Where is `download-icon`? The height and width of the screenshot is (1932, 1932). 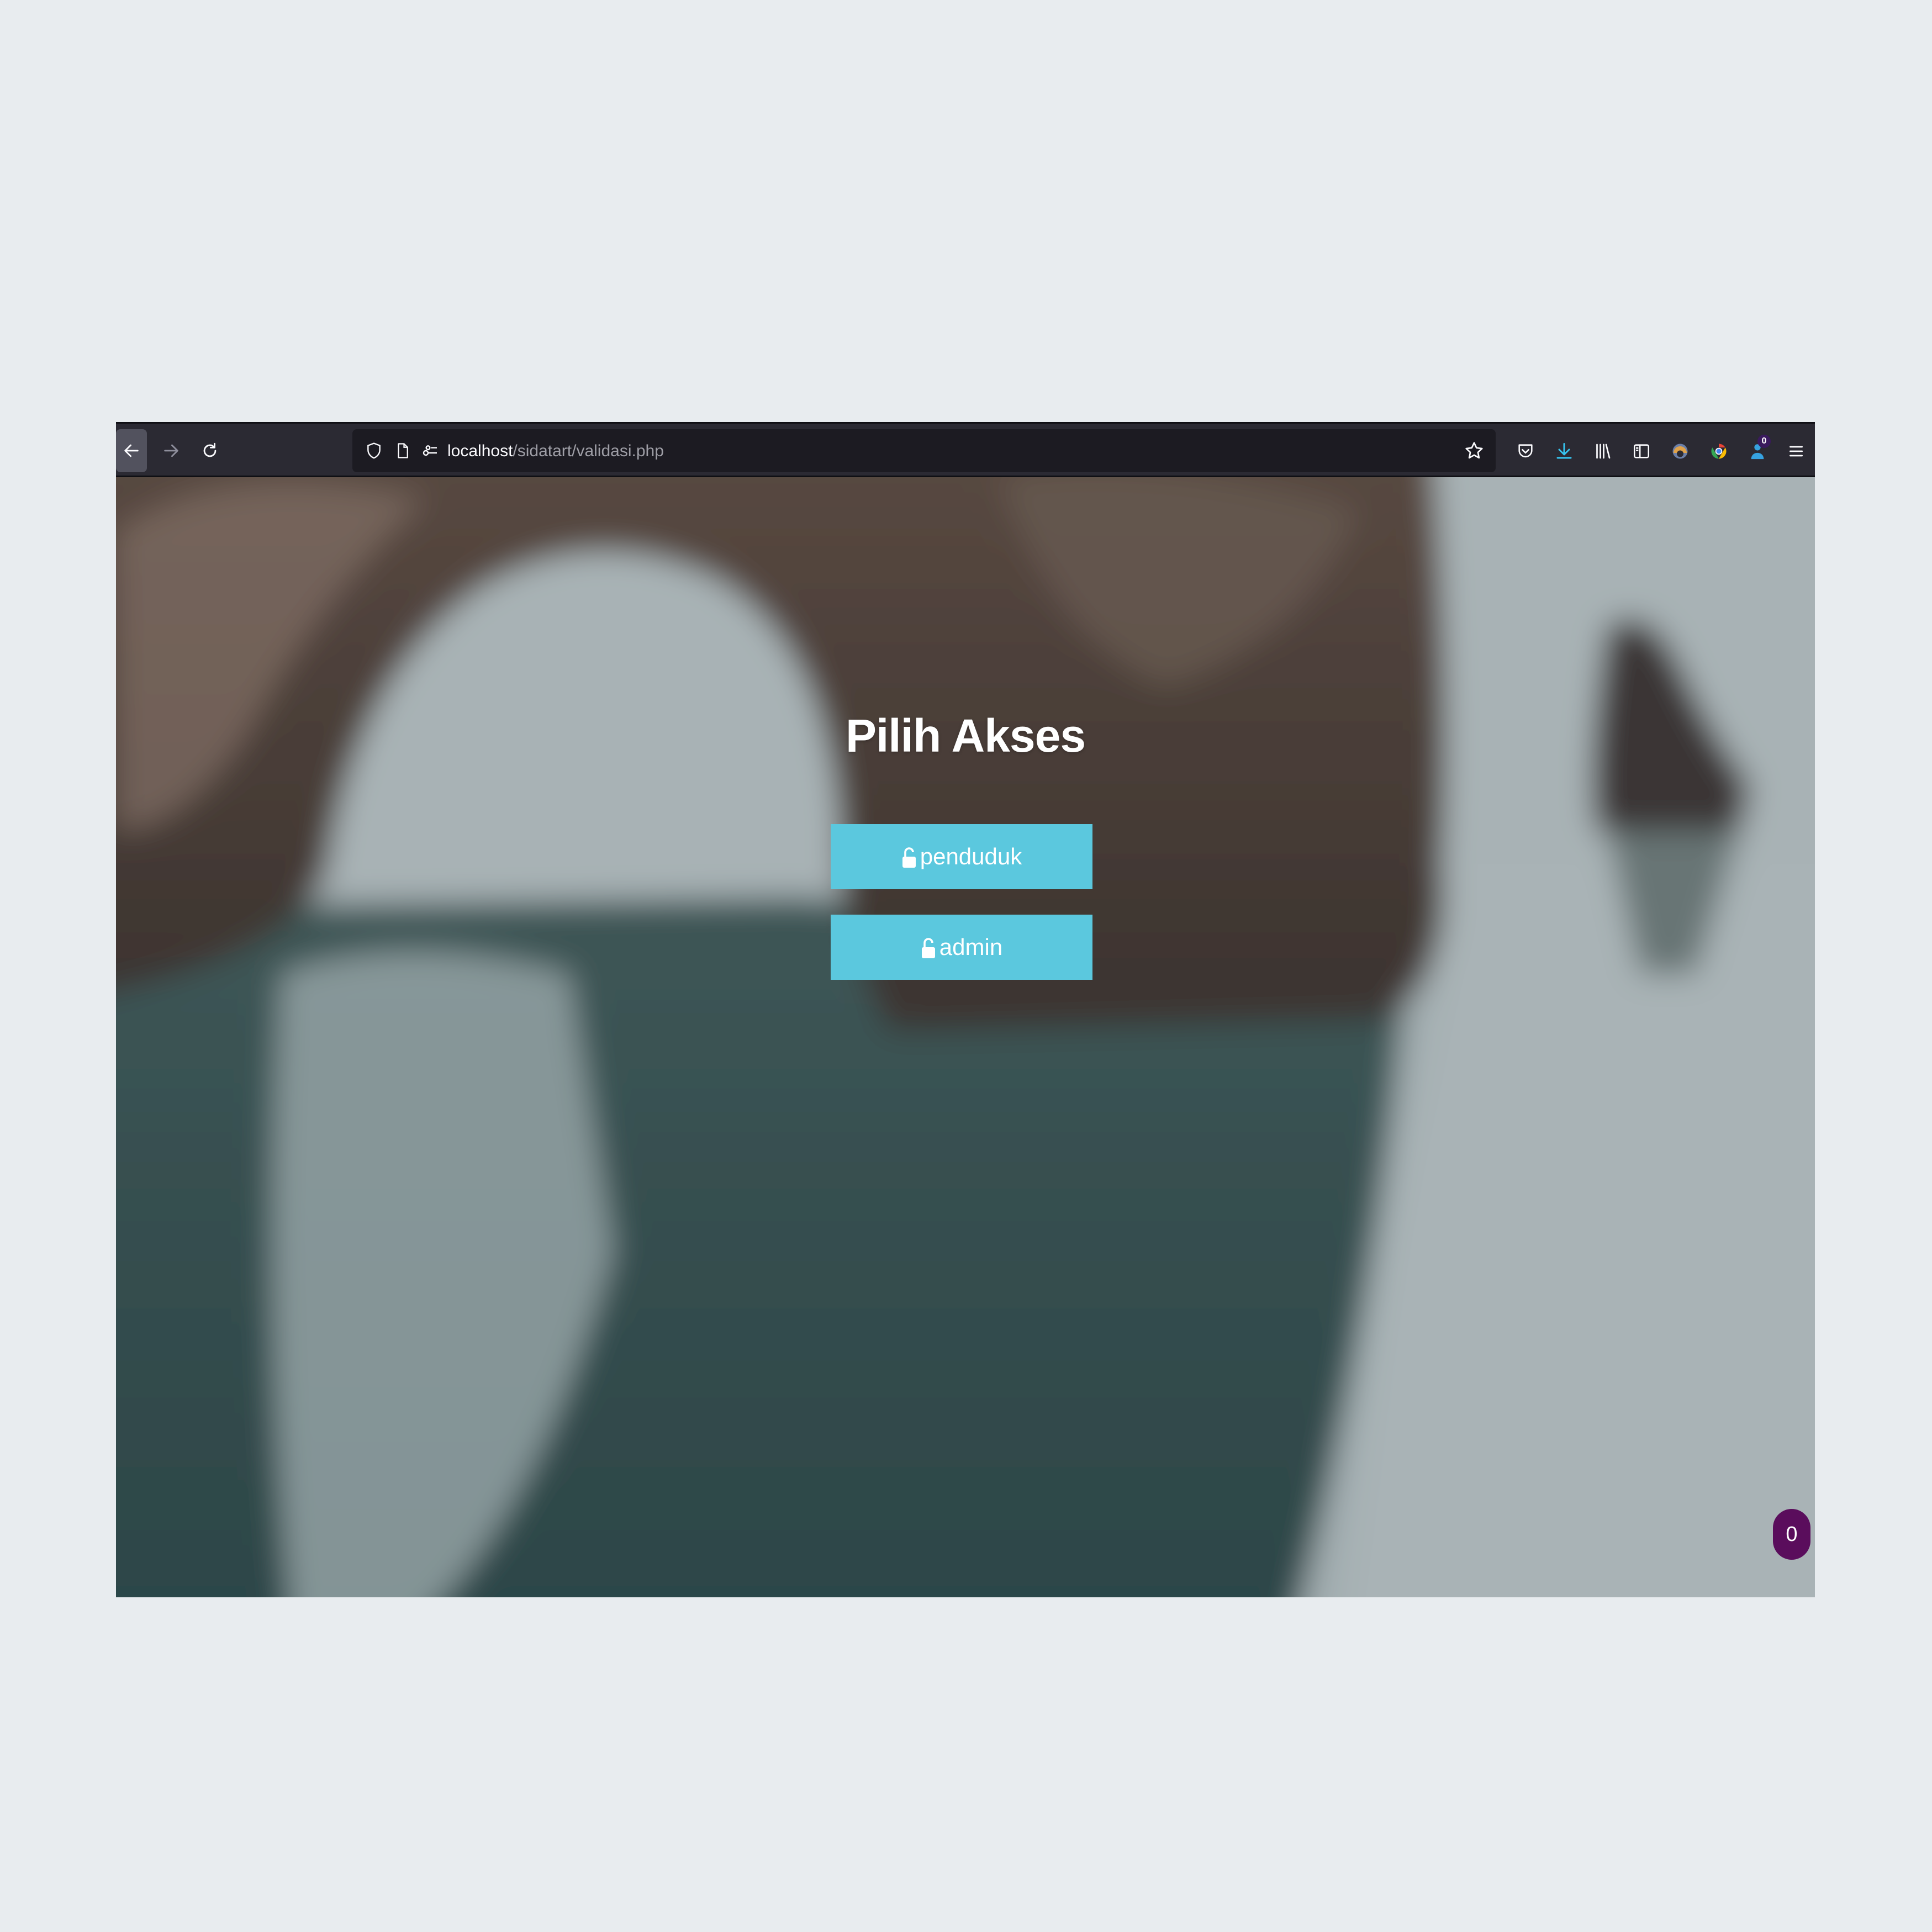
download-icon is located at coordinates (1564, 451).